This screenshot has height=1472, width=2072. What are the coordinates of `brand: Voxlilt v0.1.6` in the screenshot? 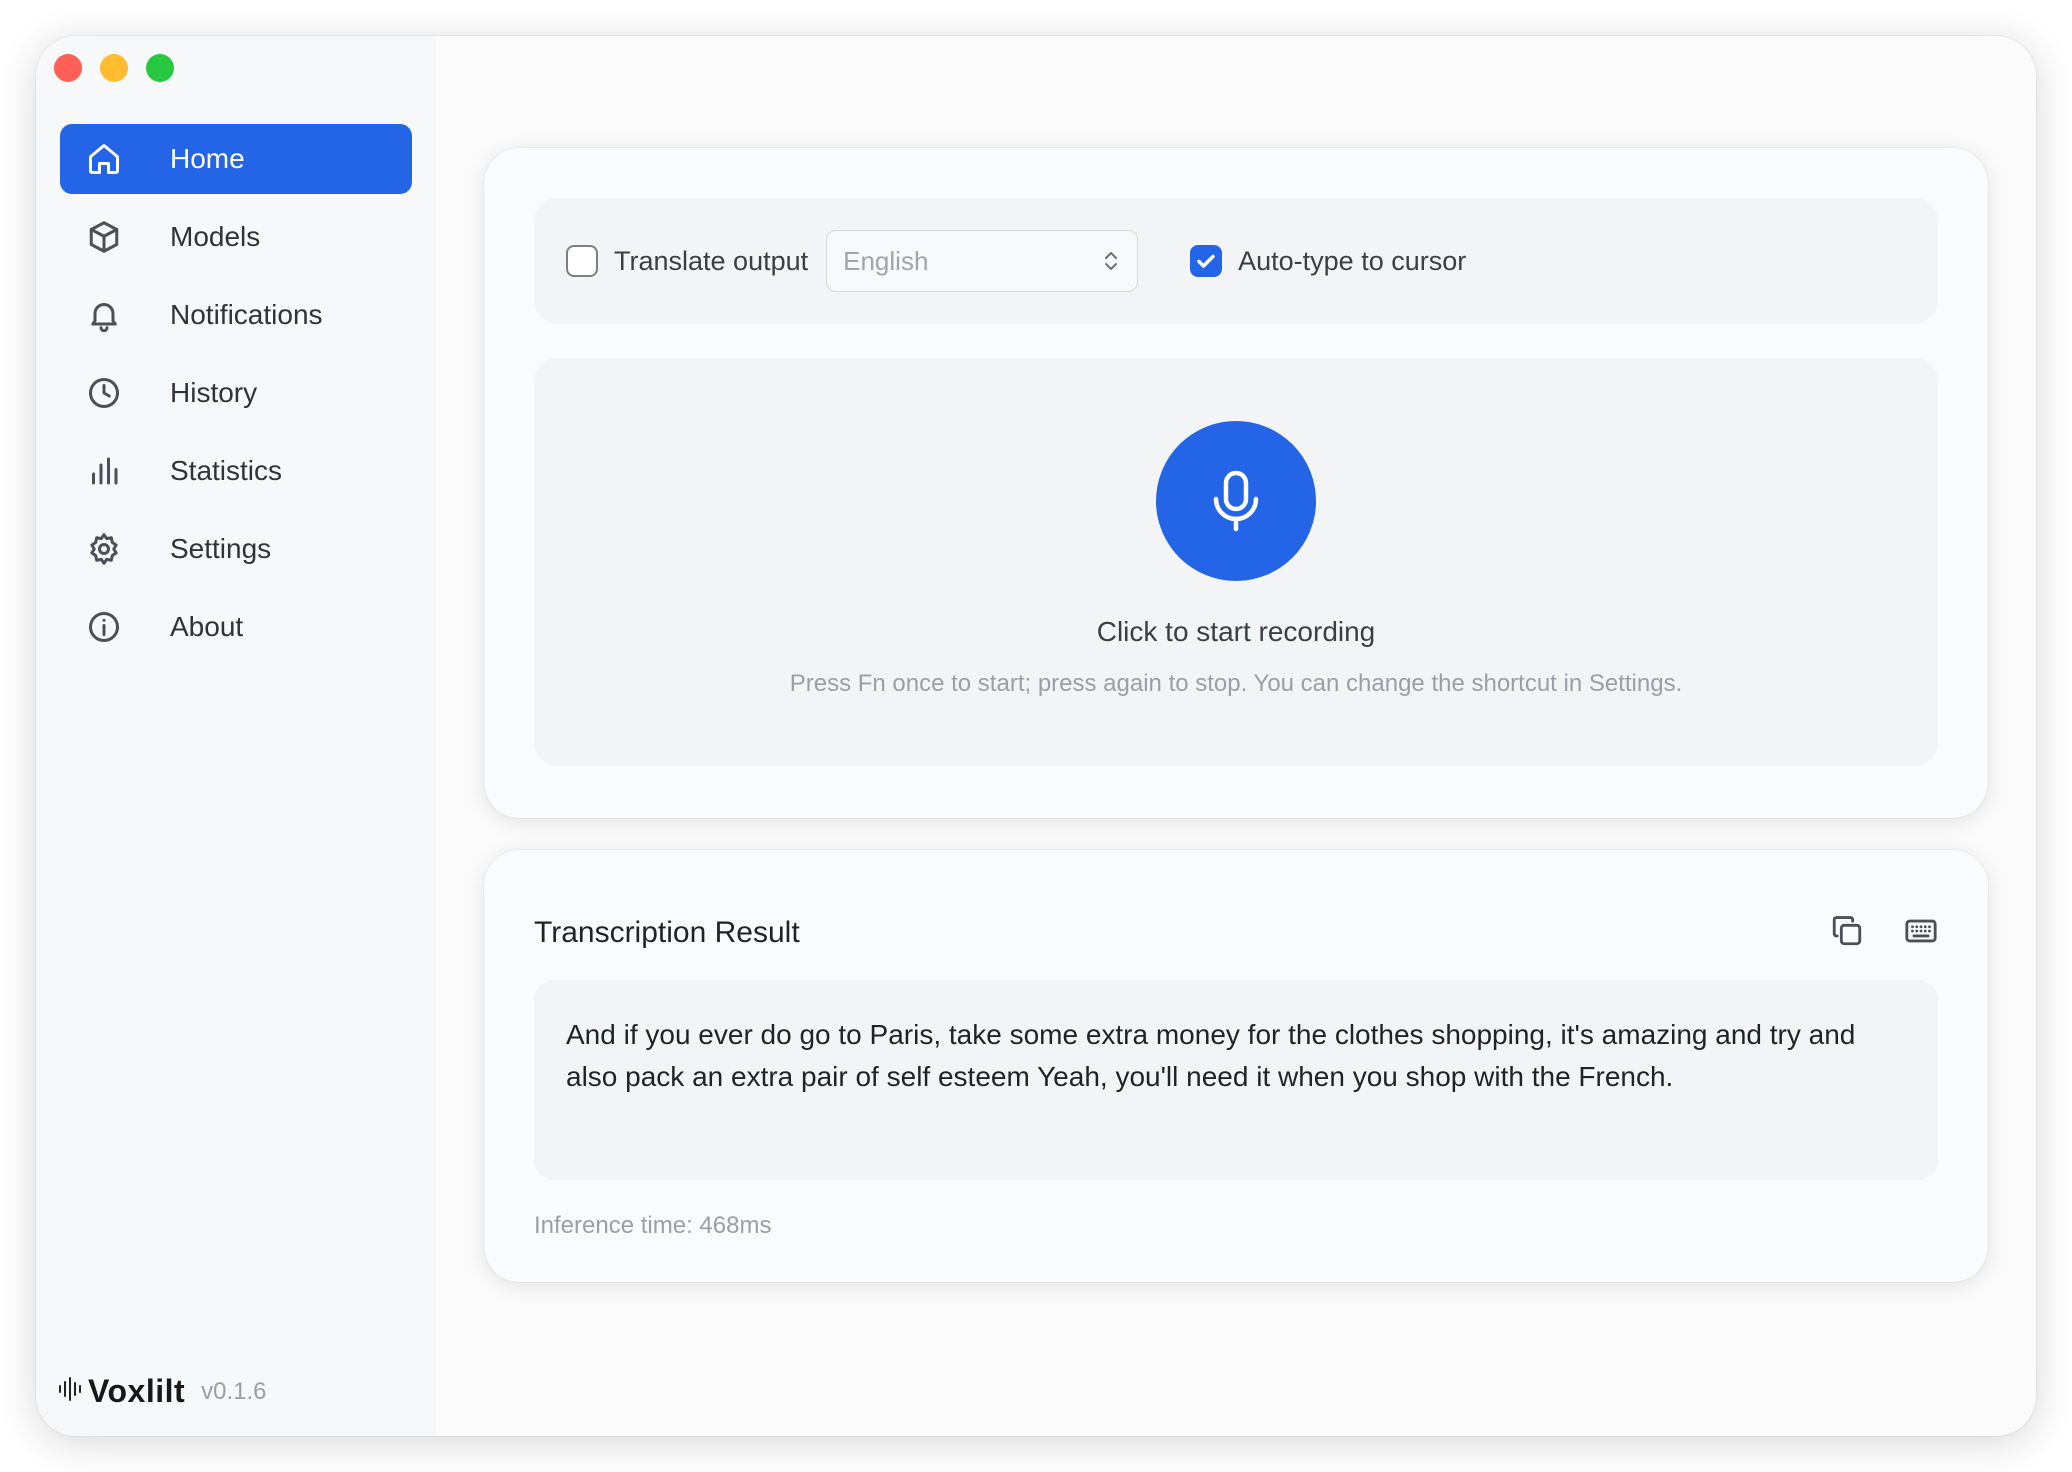 It's located at (162, 1391).